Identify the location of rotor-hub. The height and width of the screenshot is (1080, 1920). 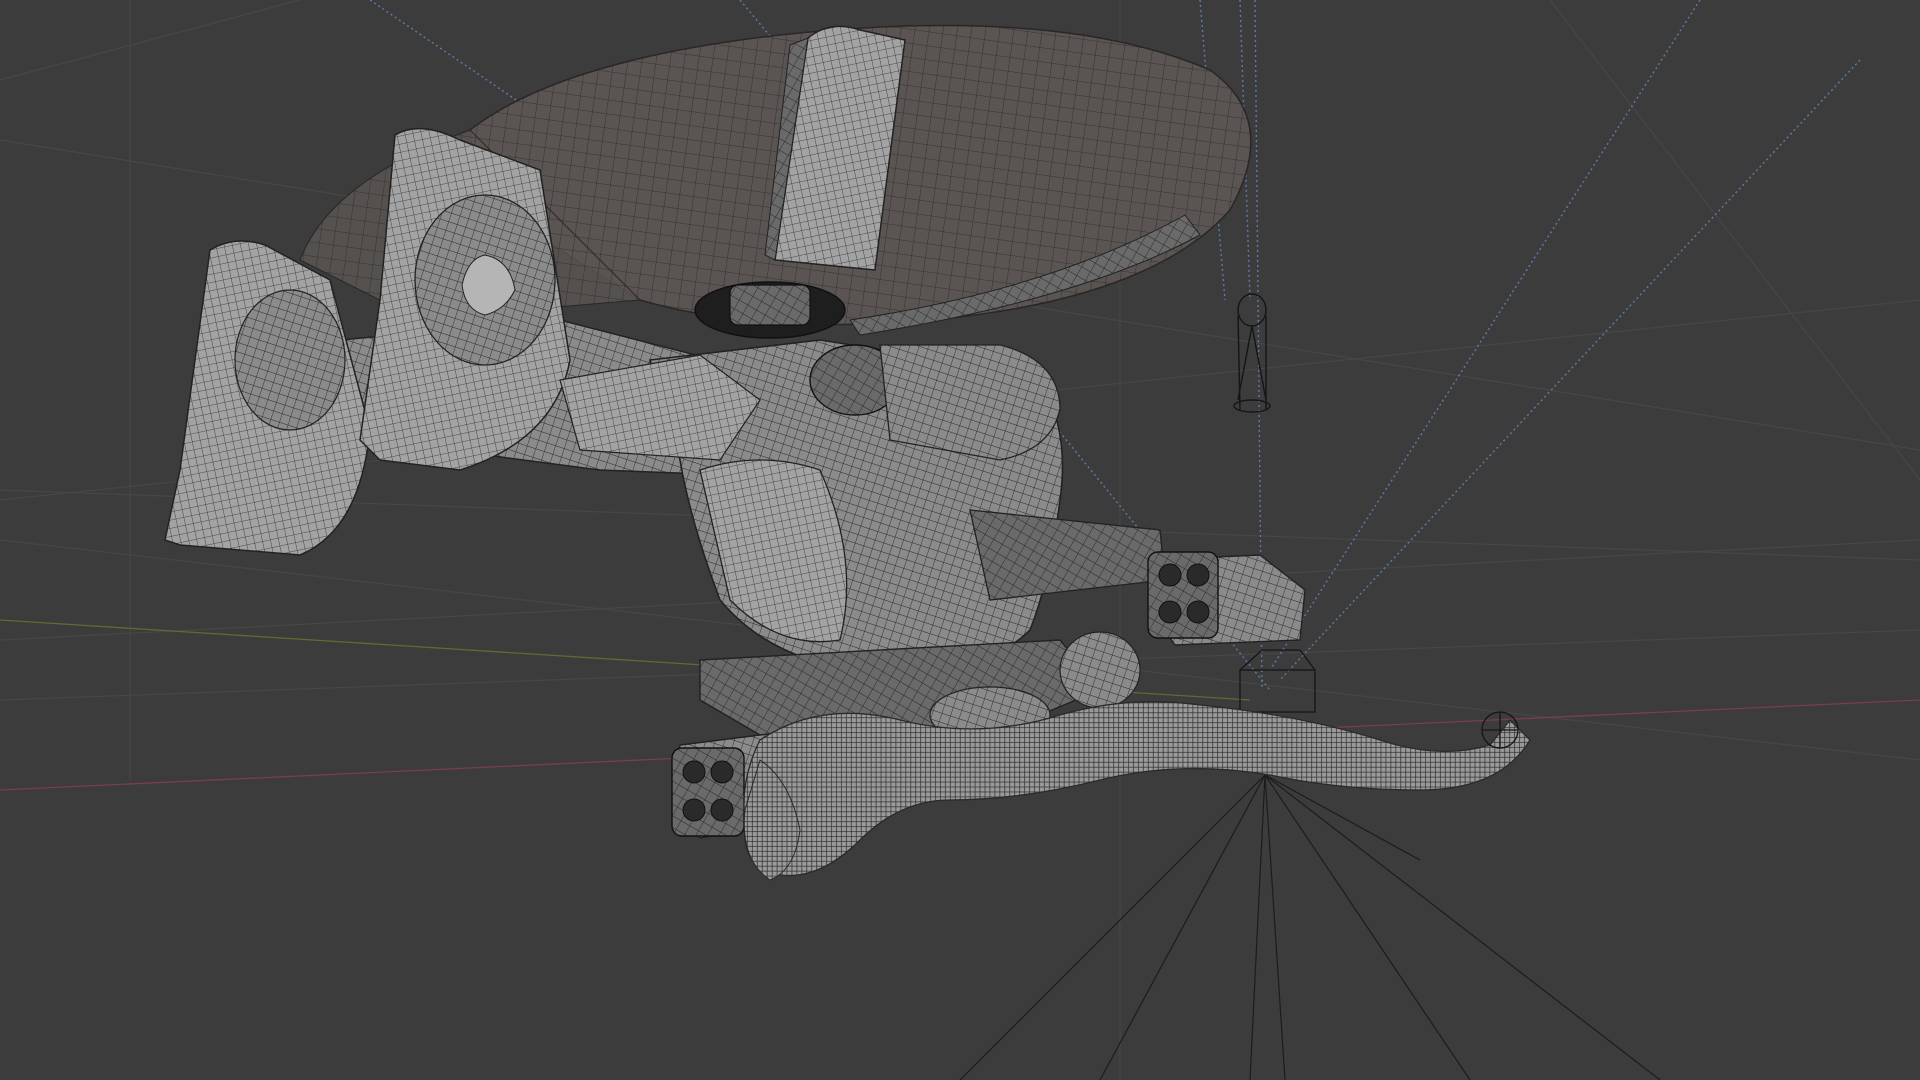
(770, 310).